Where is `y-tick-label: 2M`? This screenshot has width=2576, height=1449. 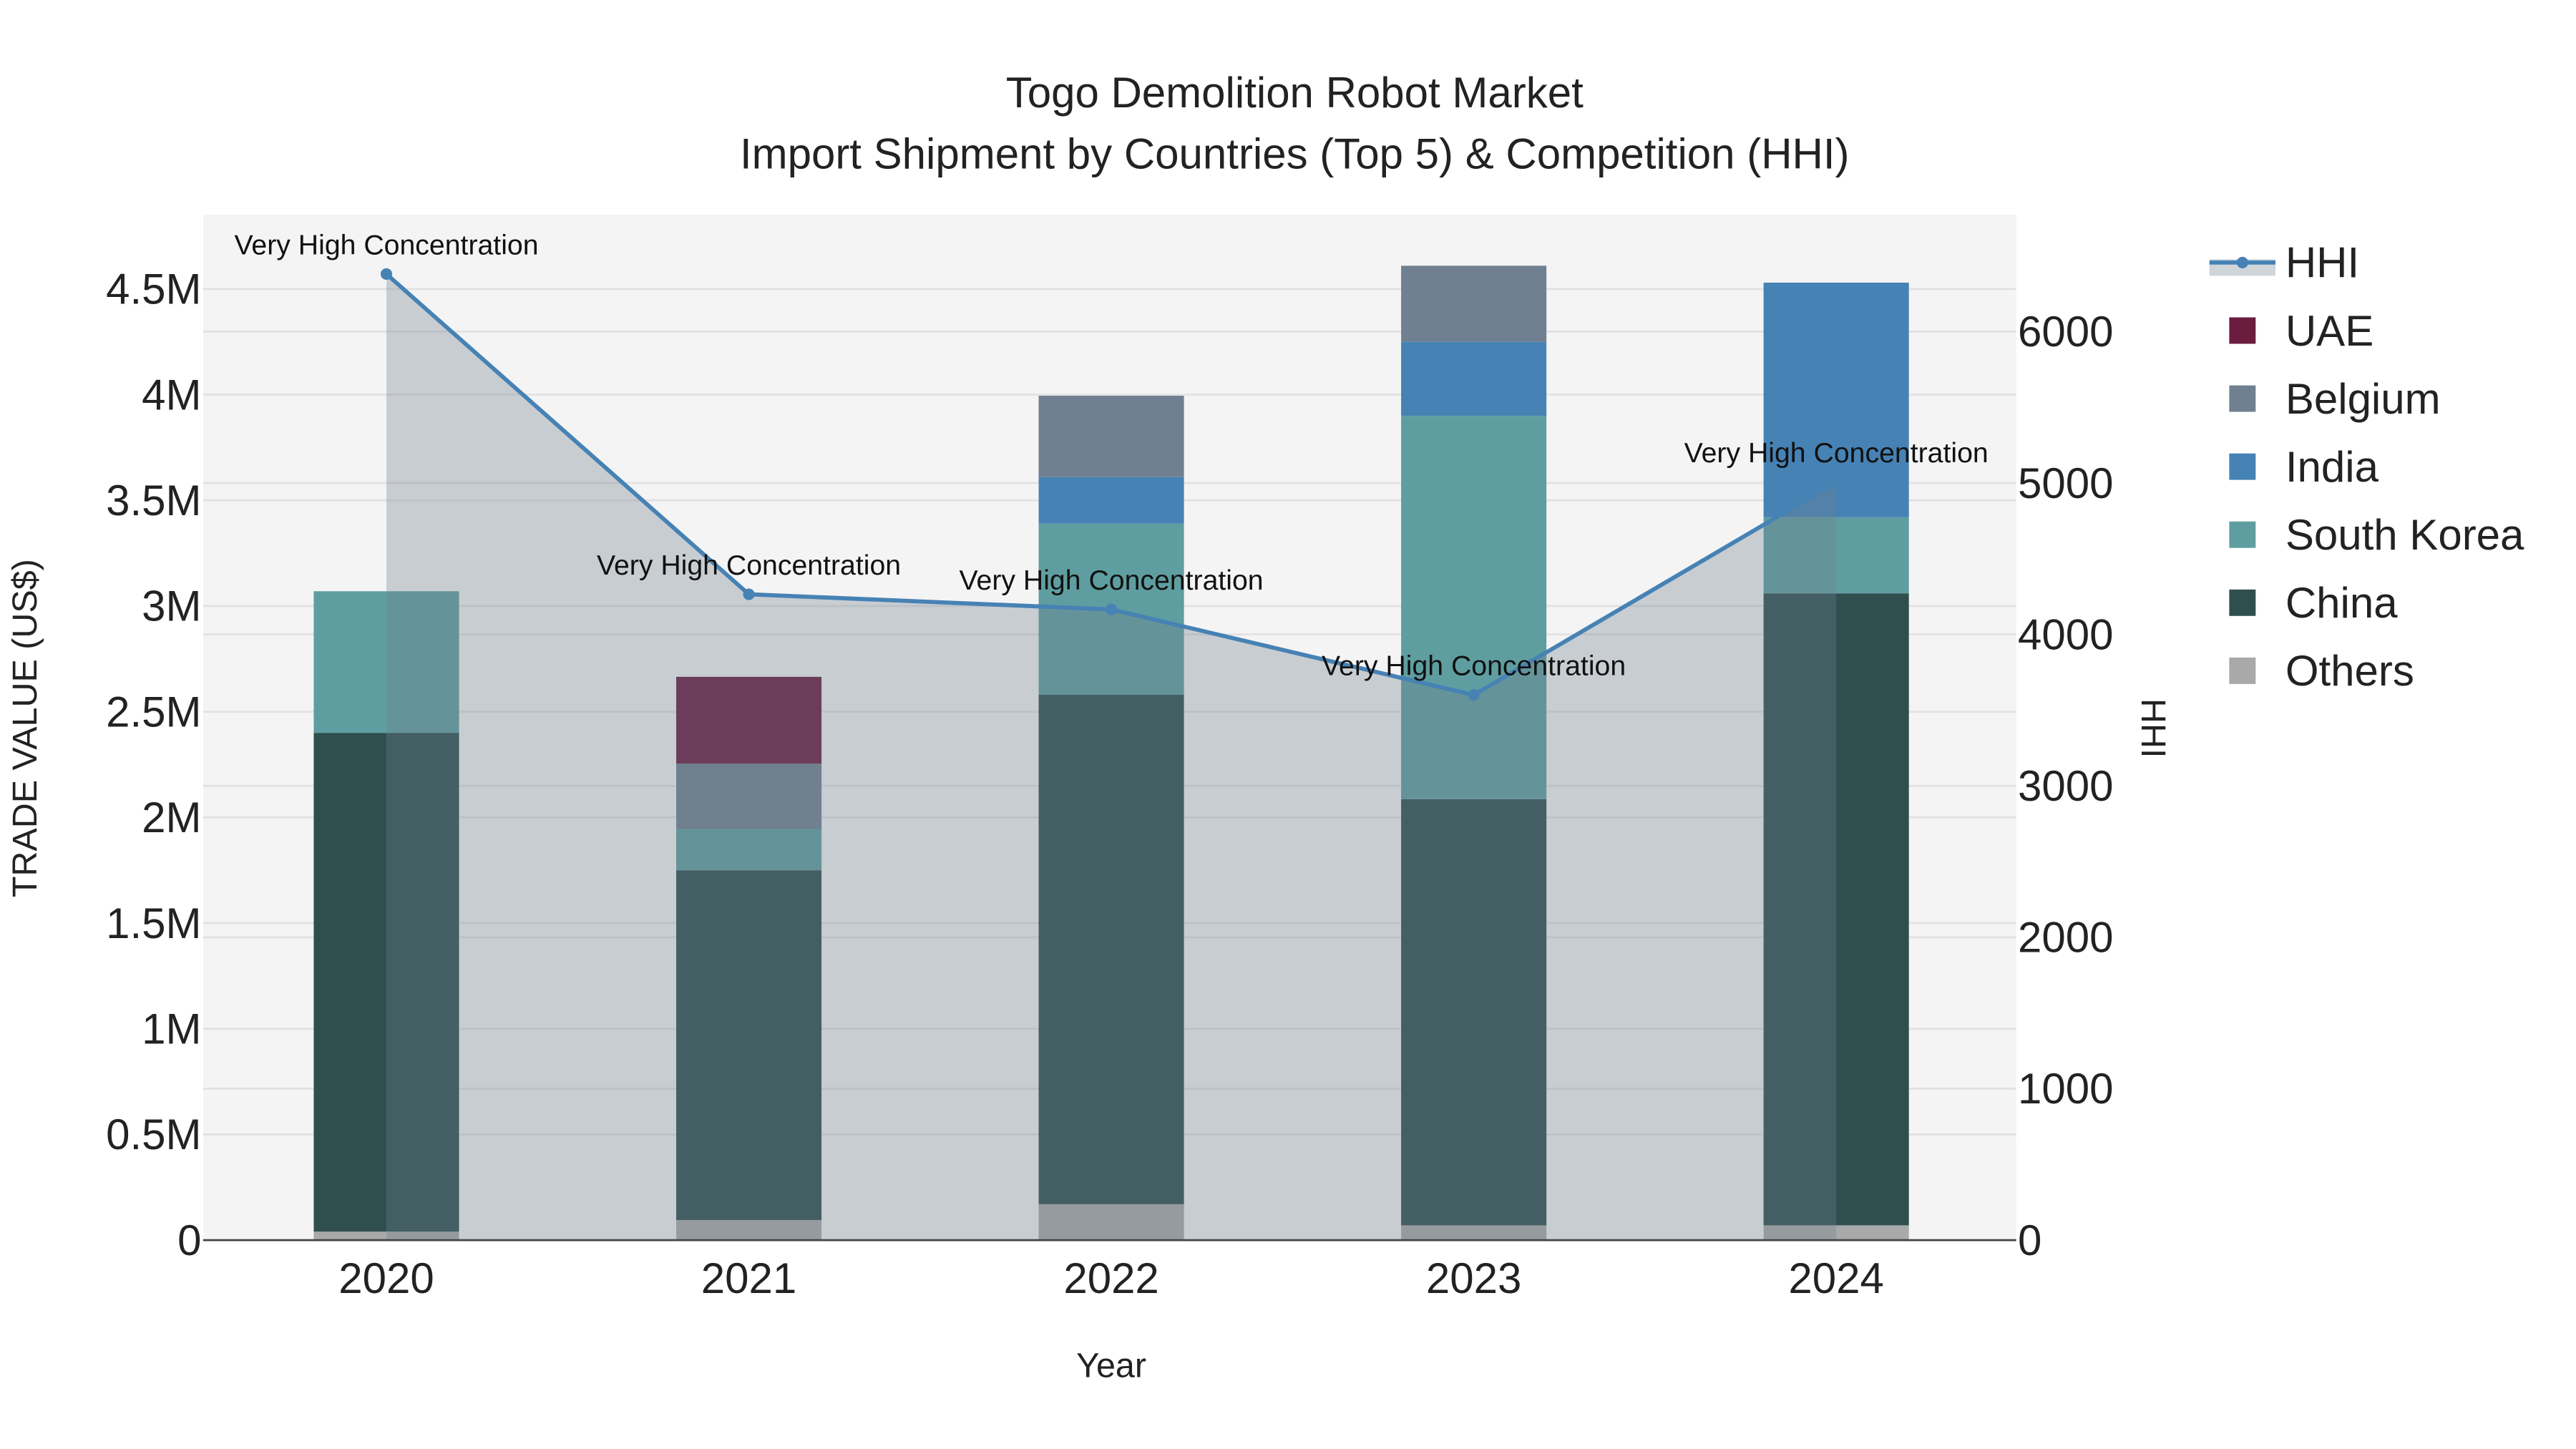 y-tick-label: 2M is located at coordinates (171, 817).